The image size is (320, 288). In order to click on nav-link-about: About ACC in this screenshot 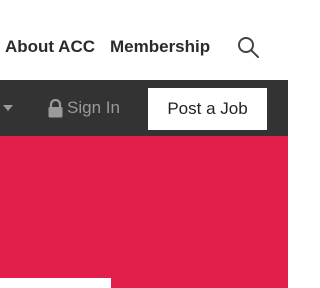, I will do `click(50, 47)`.